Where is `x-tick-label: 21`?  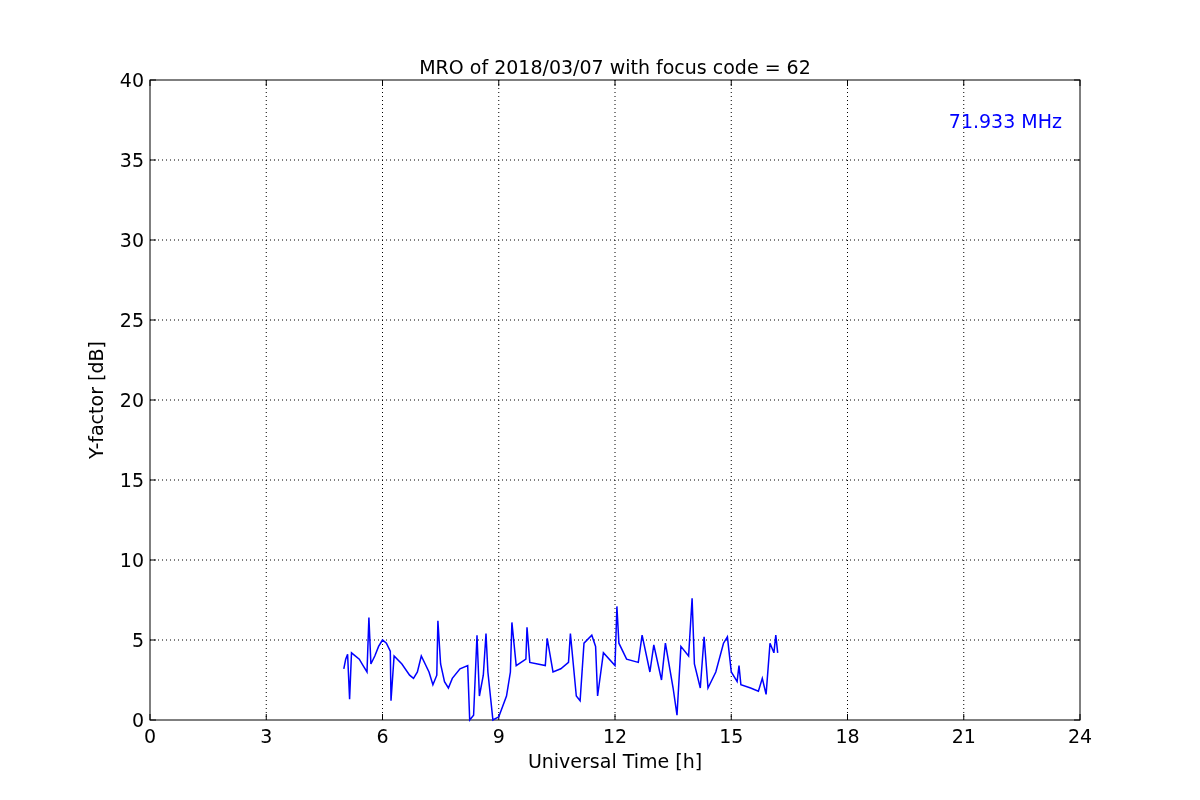 x-tick-label: 21 is located at coordinates (963, 736).